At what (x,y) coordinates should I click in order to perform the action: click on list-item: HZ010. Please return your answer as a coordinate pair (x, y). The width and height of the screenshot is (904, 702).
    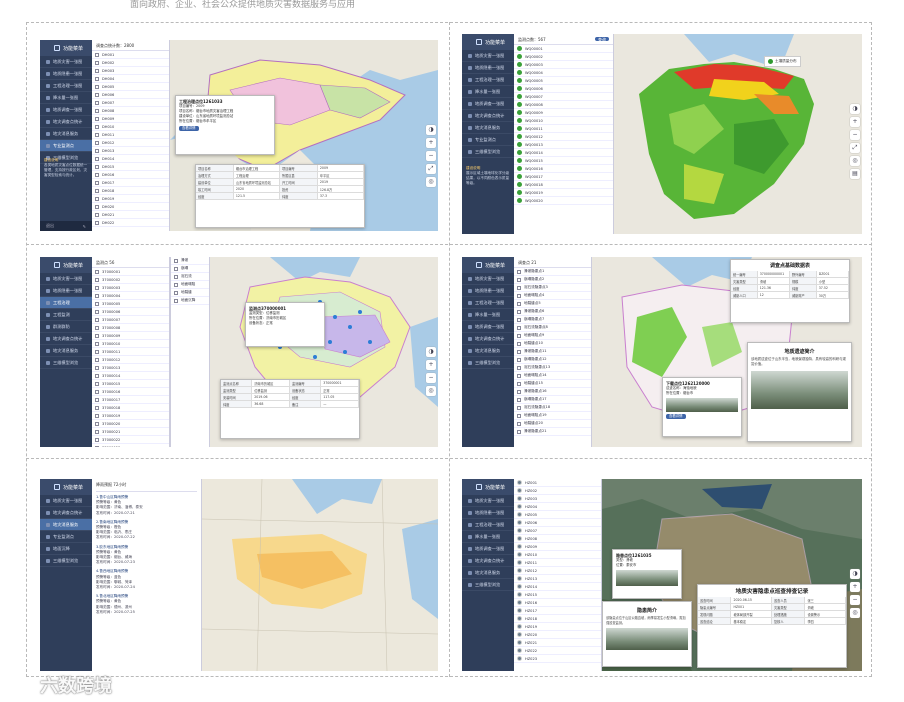
    Looking at the image, I should click on (557, 555).